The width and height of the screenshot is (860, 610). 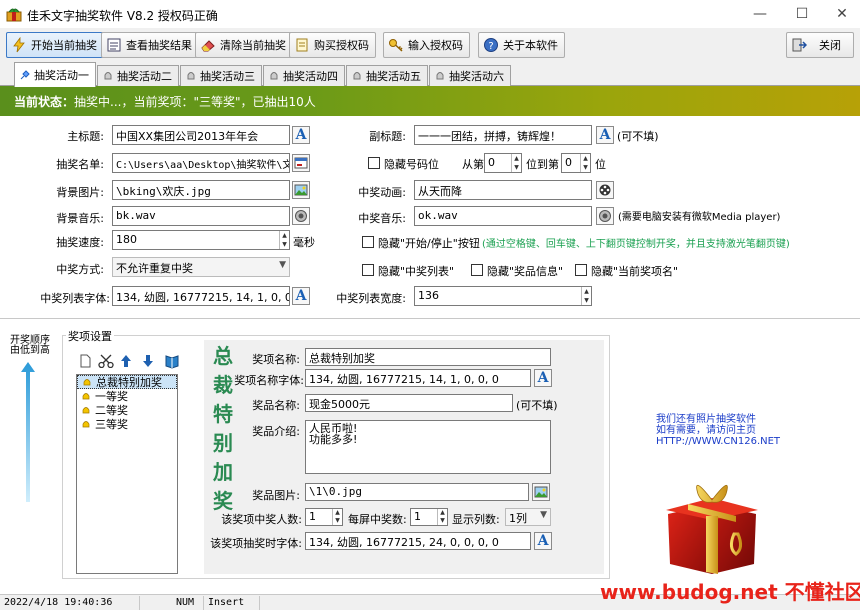 What do you see at coordinates (760, 14) in the screenshot?
I see `minimize-button: —` at bounding box center [760, 14].